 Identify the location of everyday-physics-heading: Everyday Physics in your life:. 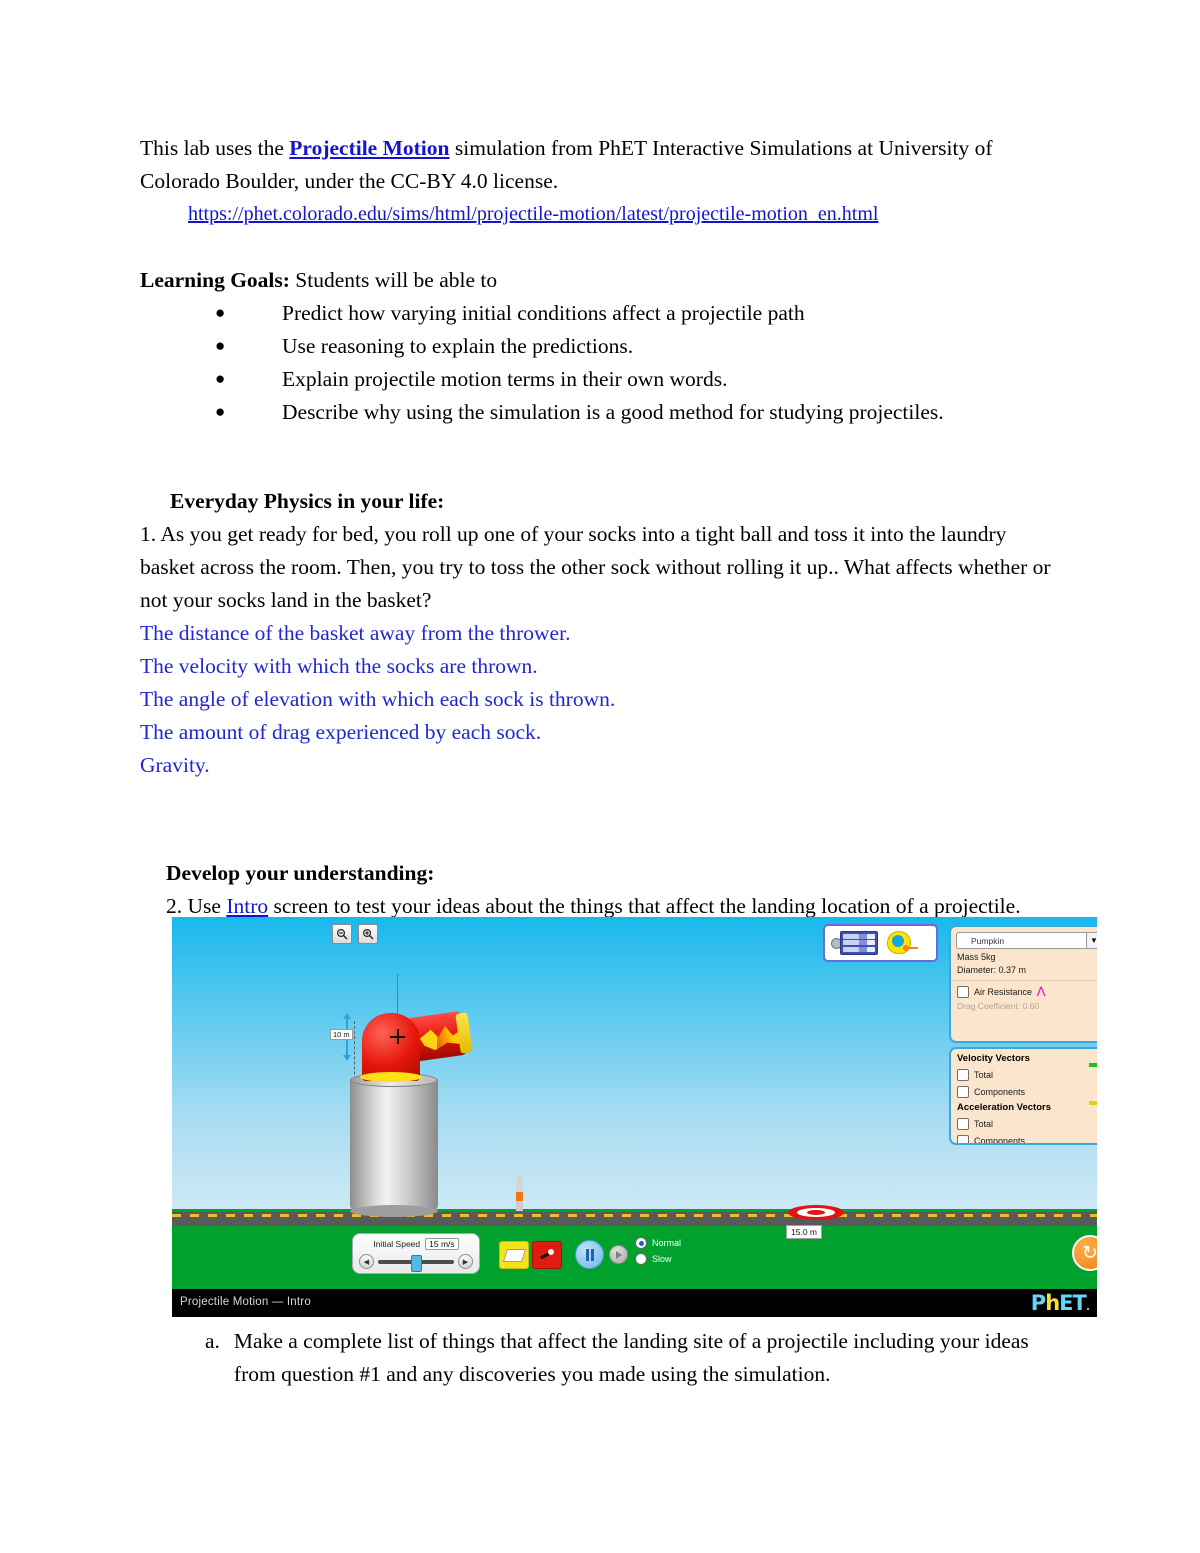
(307, 501).